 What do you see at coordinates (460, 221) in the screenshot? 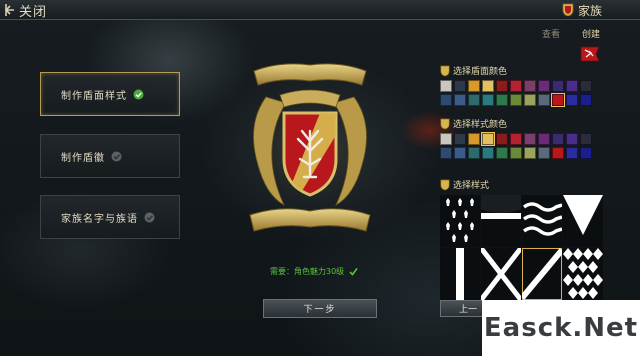
I see `pattern-ermine` at bounding box center [460, 221].